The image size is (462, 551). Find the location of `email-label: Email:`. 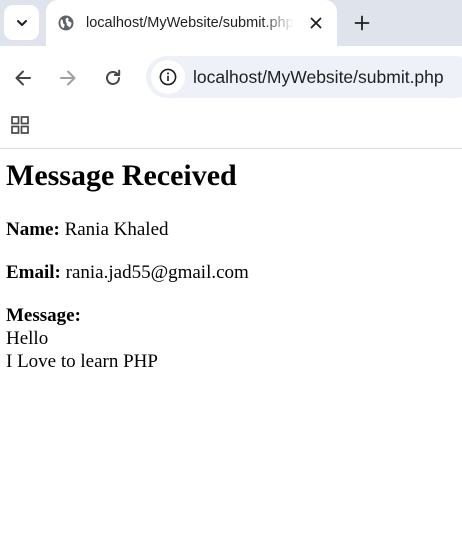

email-label: Email: is located at coordinates (33, 272).